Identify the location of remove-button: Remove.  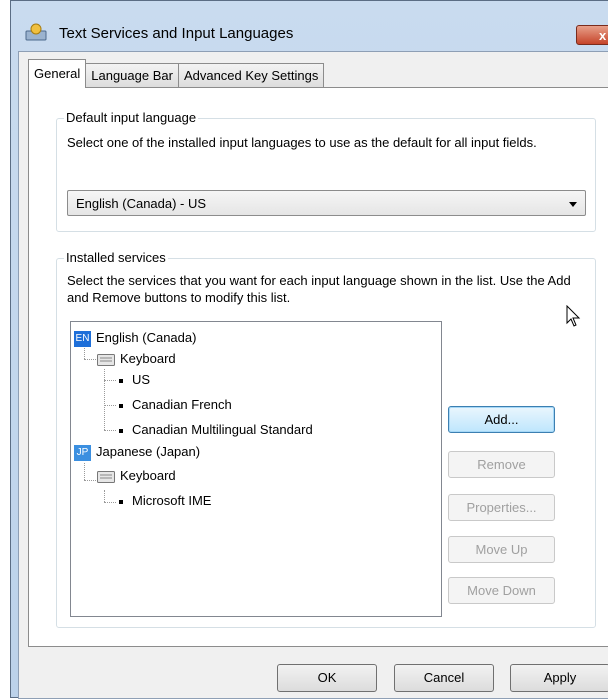
(501, 464).